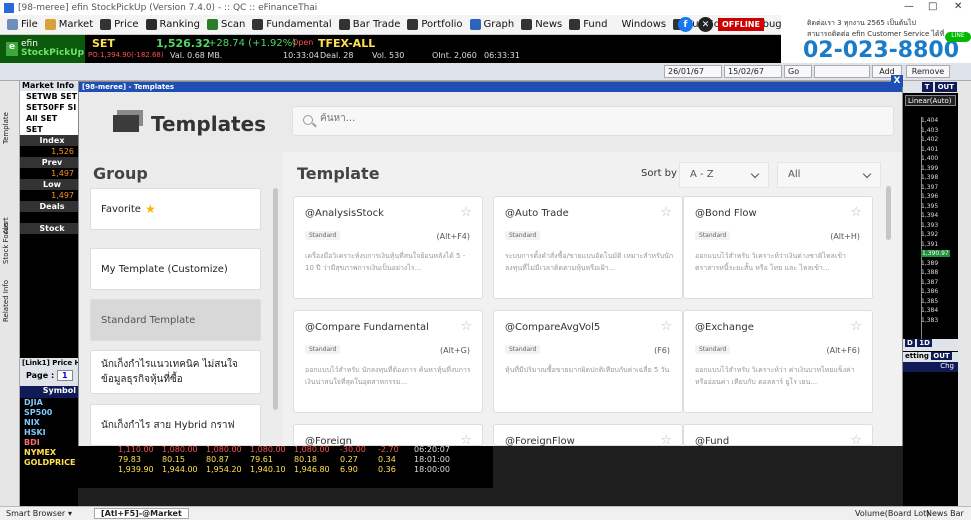  What do you see at coordinates (753, 71) in the screenshot?
I see `date-to-field: 15/02/67` at bounding box center [753, 71].